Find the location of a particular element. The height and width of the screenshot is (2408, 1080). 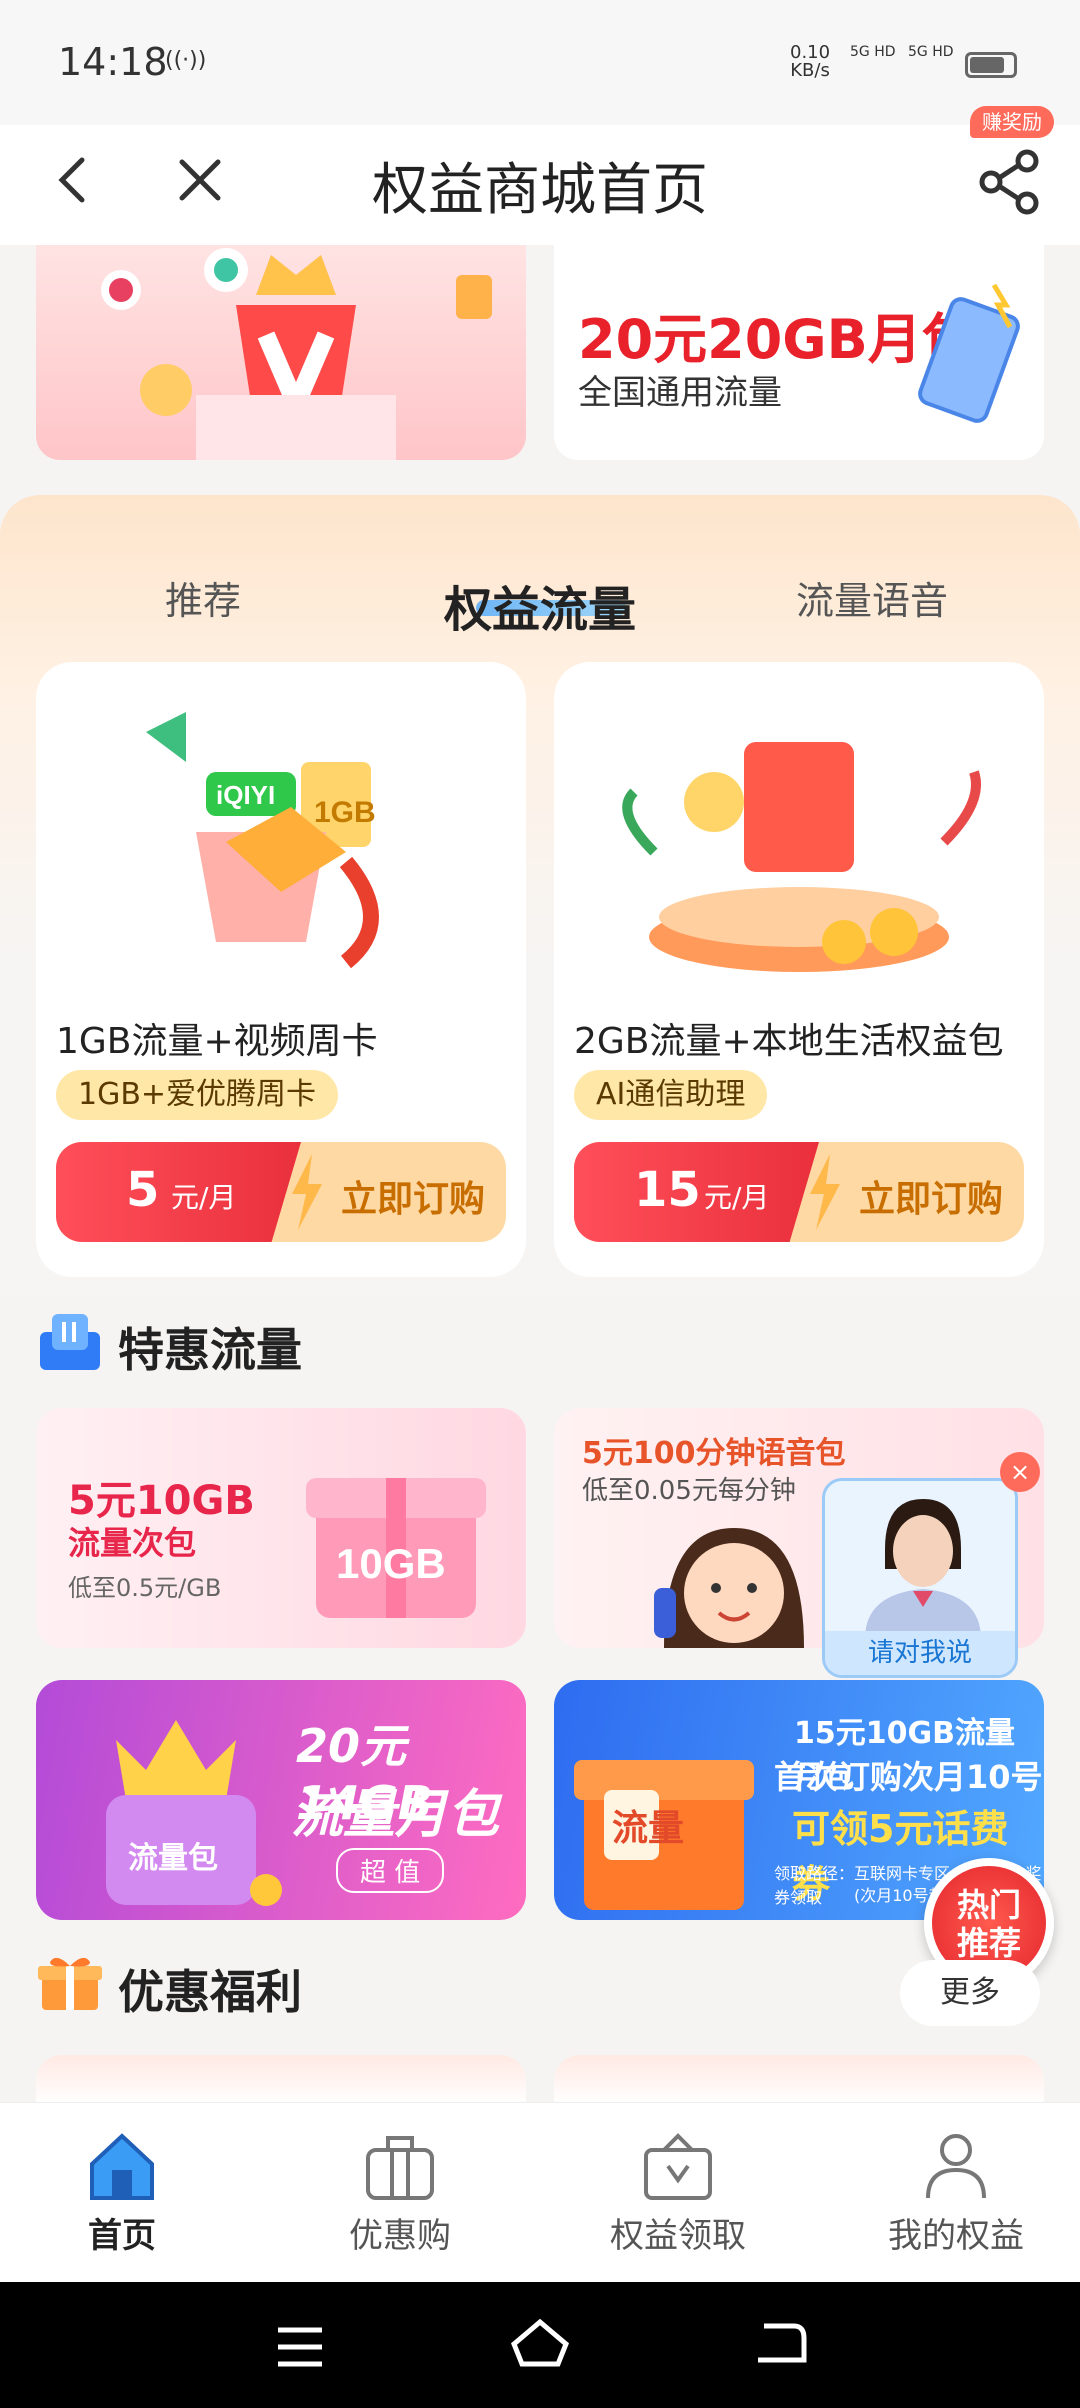

network-speed: 0.10 KB/s is located at coordinates (810, 61).